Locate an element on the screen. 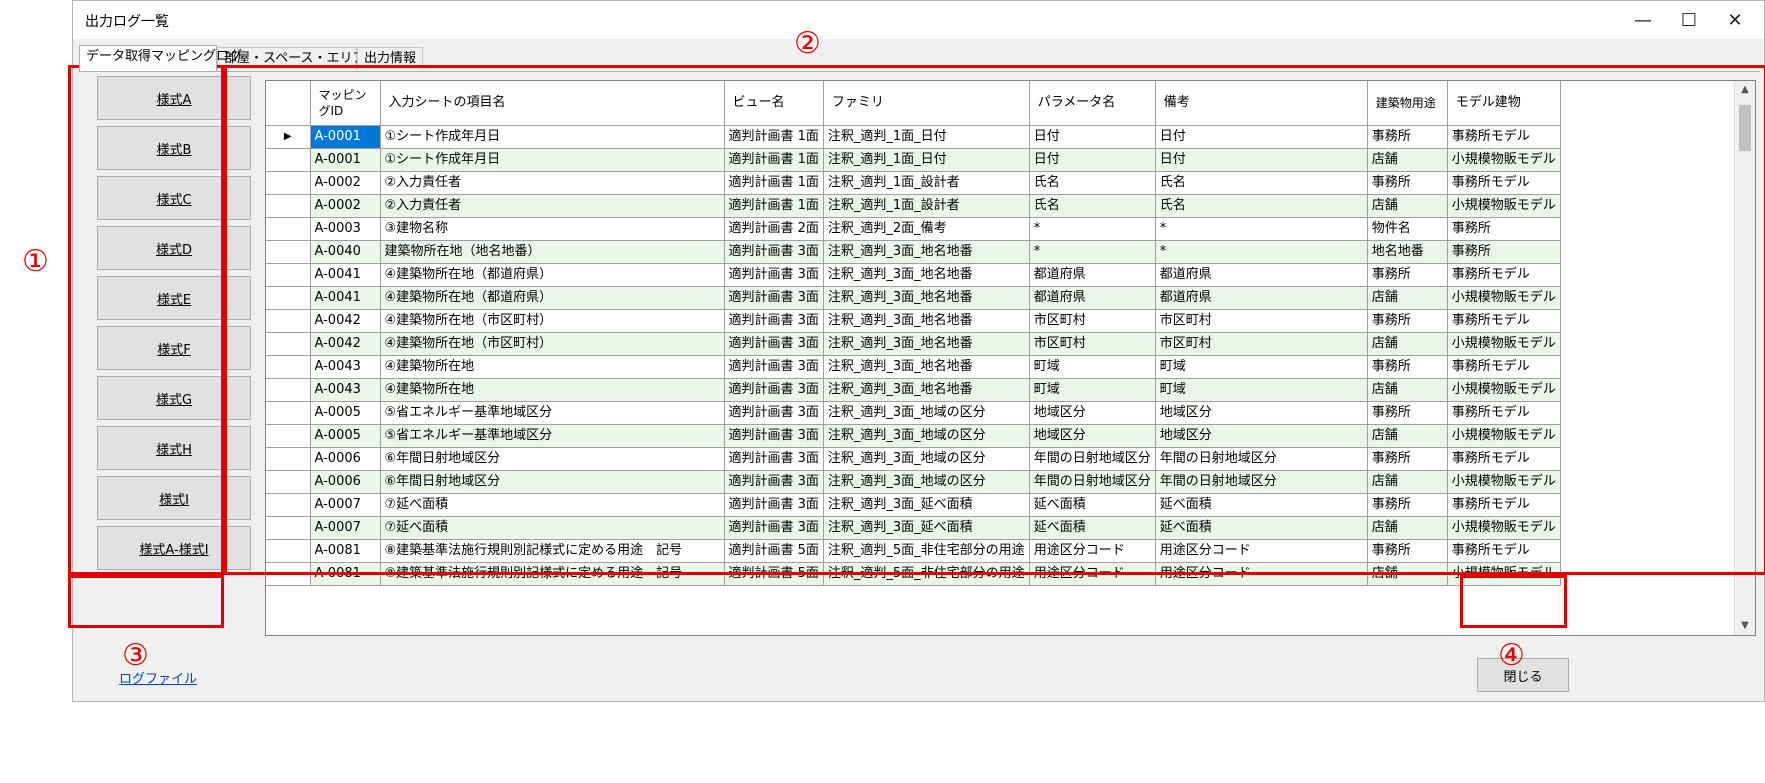 The image size is (1765, 783). col-header-input-item: 入力シートの項目名 is located at coordinates (552, 103).